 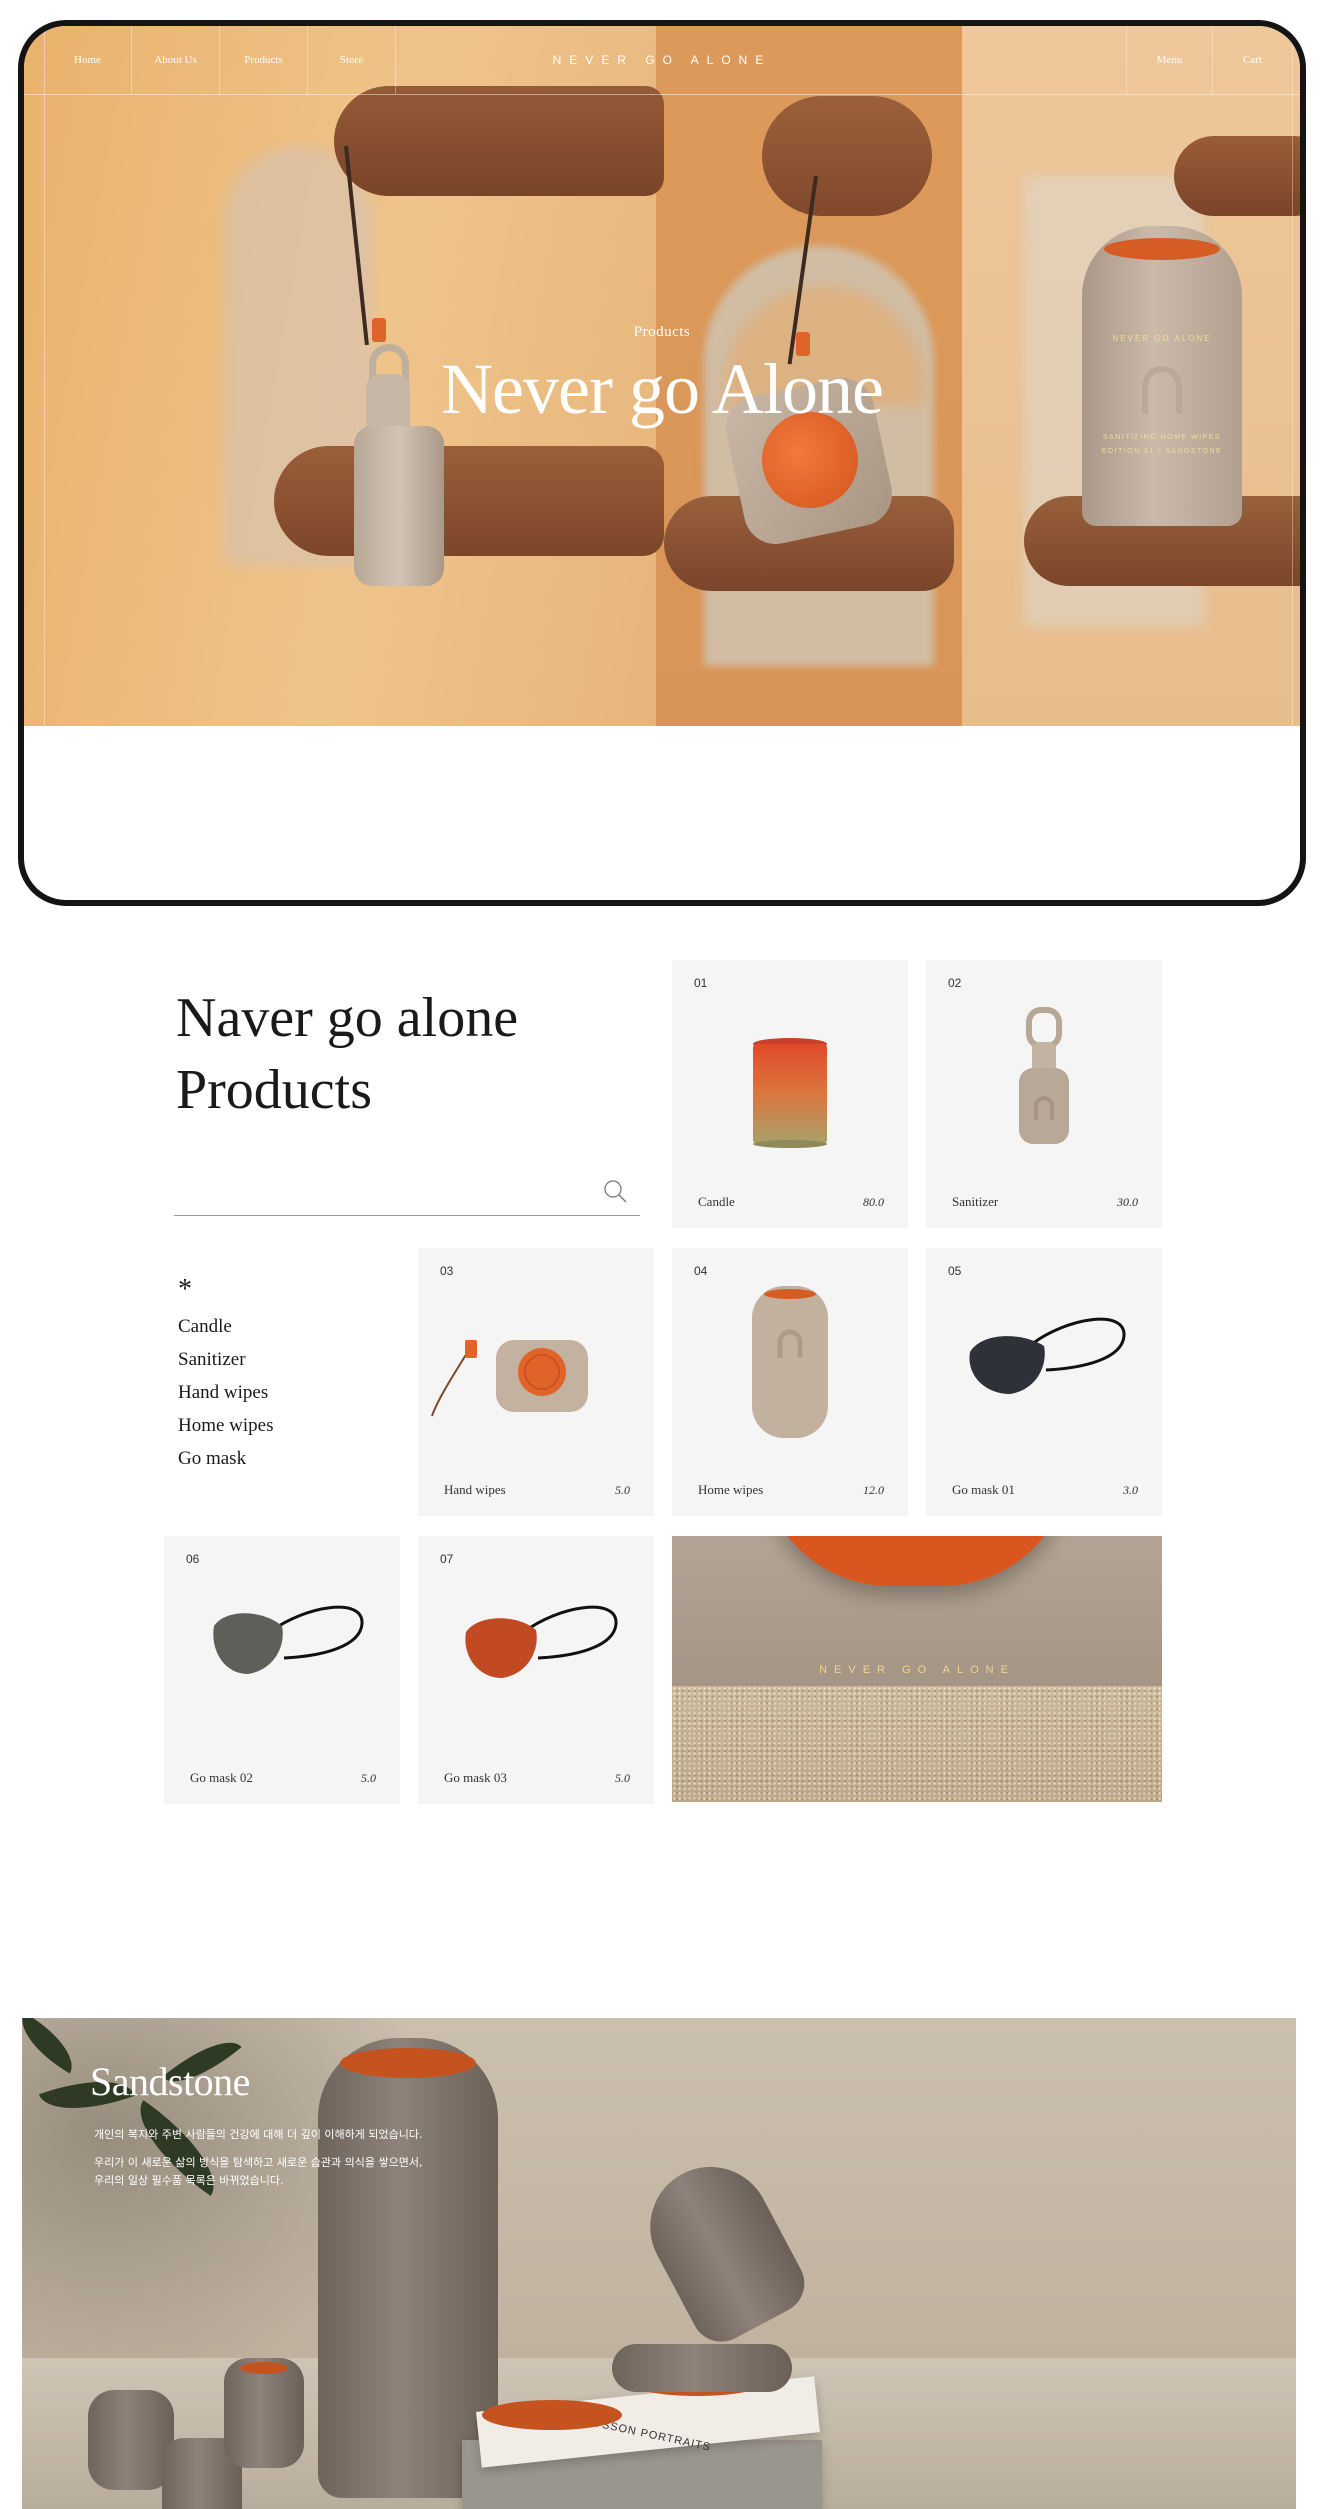 What do you see at coordinates (226, 1425) in the screenshot?
I see `category-home-wipes: Home wipes` at bounding box center [226, 1425].